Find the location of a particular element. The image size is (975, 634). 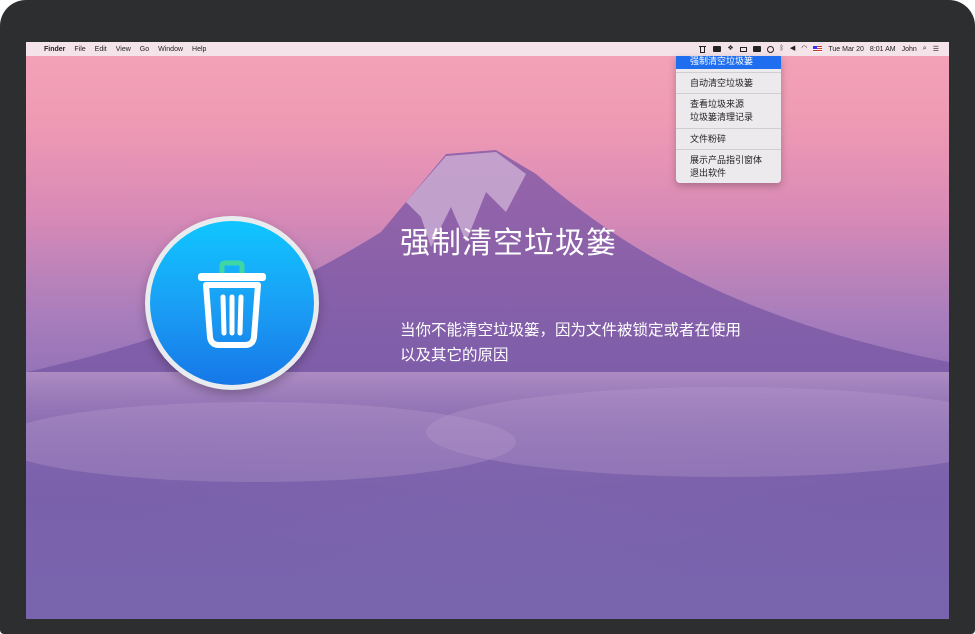

bluetooth-icon: ᛒ is located at coordinates (782, 49).